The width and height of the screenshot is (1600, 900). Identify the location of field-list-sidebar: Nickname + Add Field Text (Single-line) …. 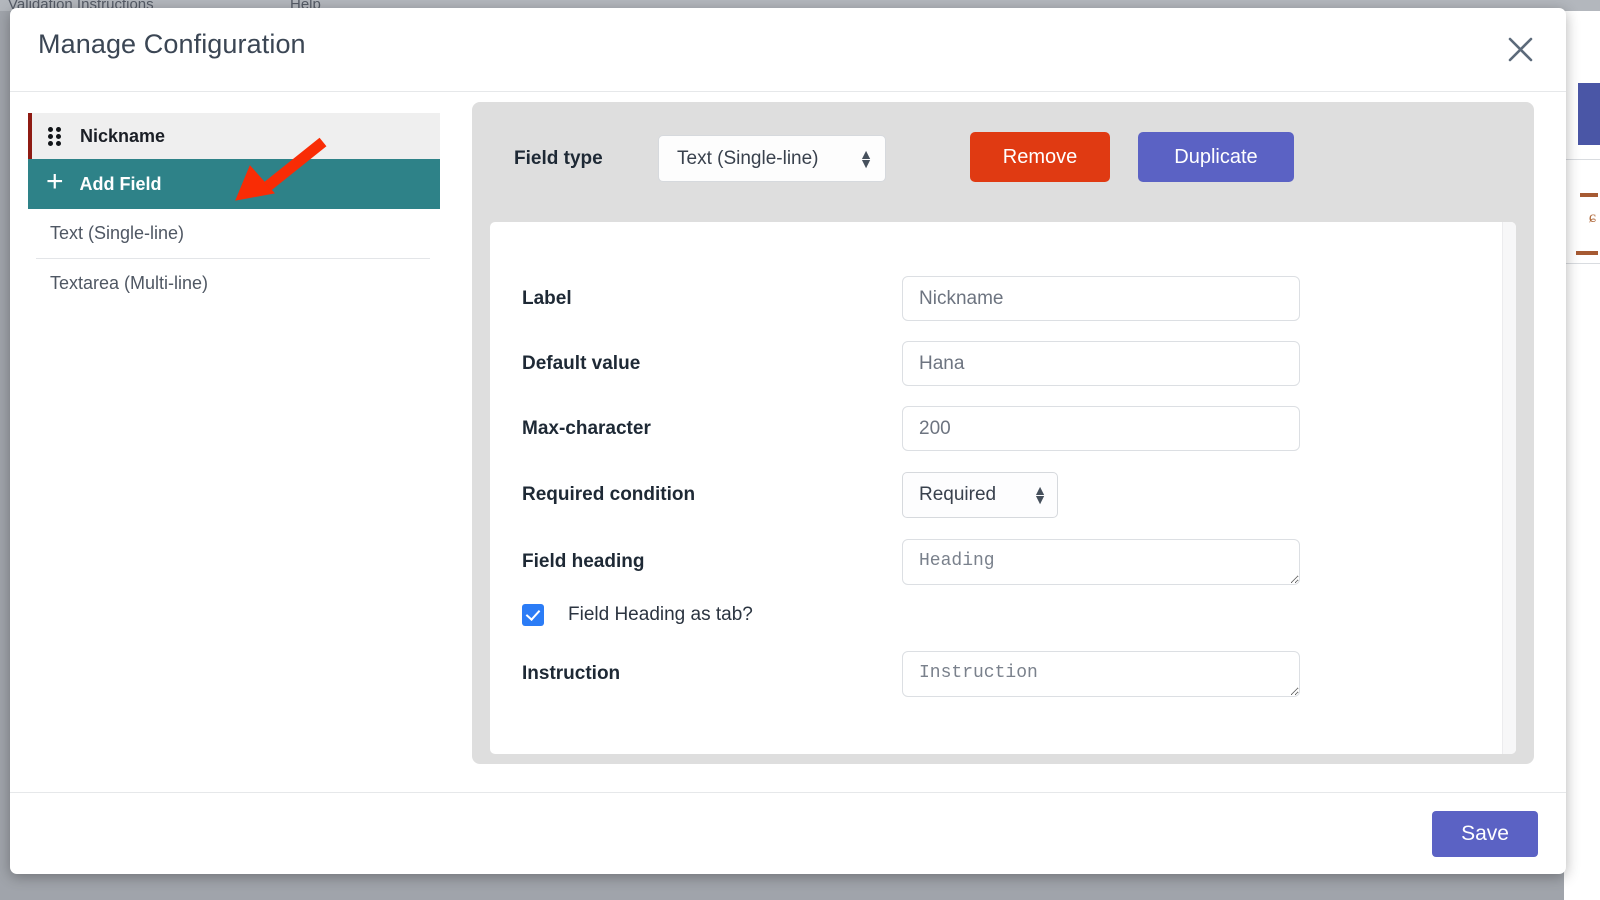
(234, 210).